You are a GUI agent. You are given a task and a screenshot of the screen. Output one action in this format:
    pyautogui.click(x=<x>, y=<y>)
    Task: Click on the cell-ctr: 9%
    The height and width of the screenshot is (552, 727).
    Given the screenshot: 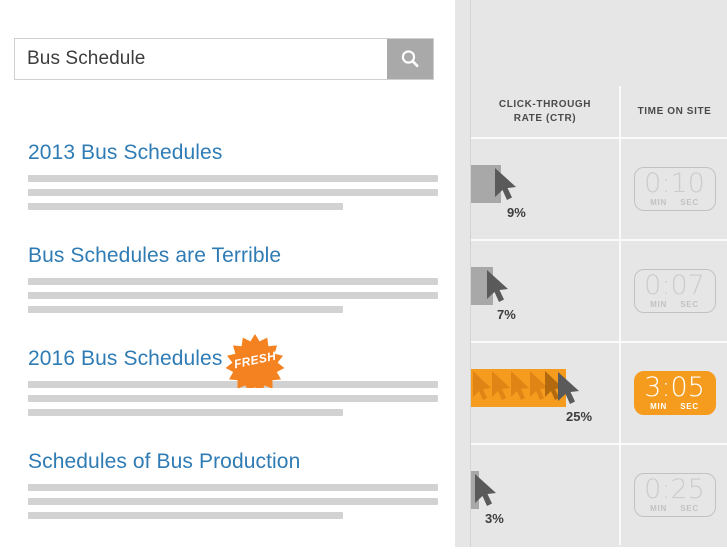 What is the action you would take?
    pyautogui.click(x=546, y=189)
    